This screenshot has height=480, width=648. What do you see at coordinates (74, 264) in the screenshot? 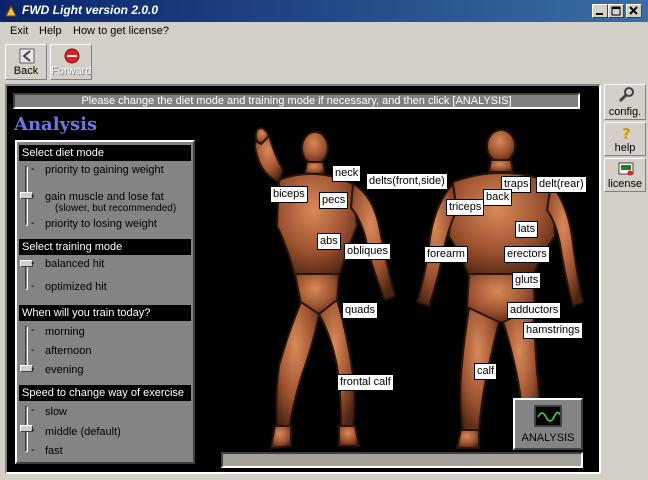
I see `training-option-balanced: balanced hit` at bounding box center [74, 264].